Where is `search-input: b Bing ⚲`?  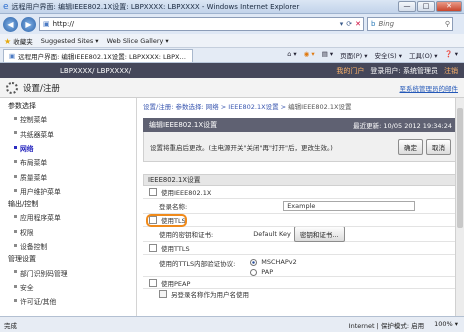
search-input: b Bing ⚲ is located at coordinates (410, 24).